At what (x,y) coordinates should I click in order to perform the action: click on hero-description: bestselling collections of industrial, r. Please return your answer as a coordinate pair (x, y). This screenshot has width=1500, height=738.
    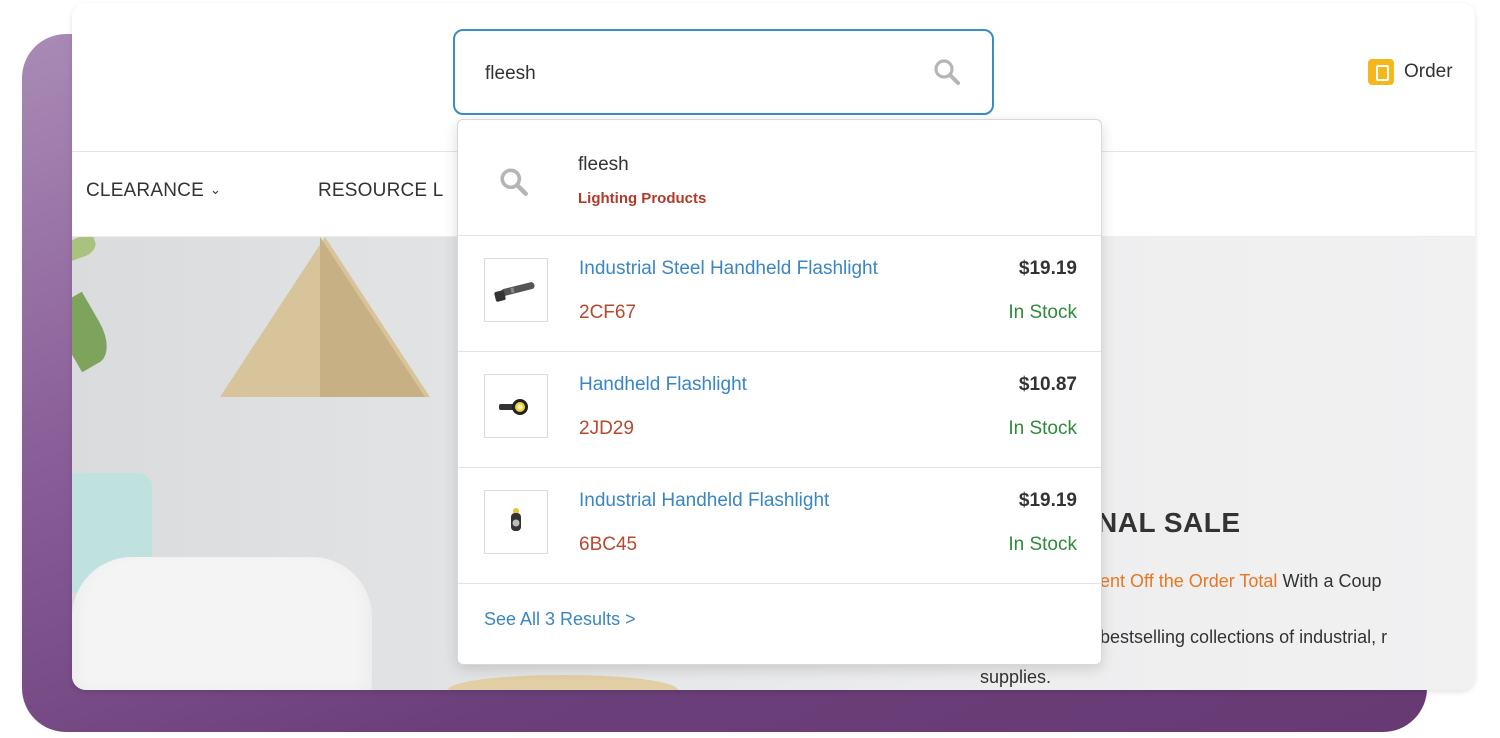
    Looking at the image, I should click on (1244, 637).